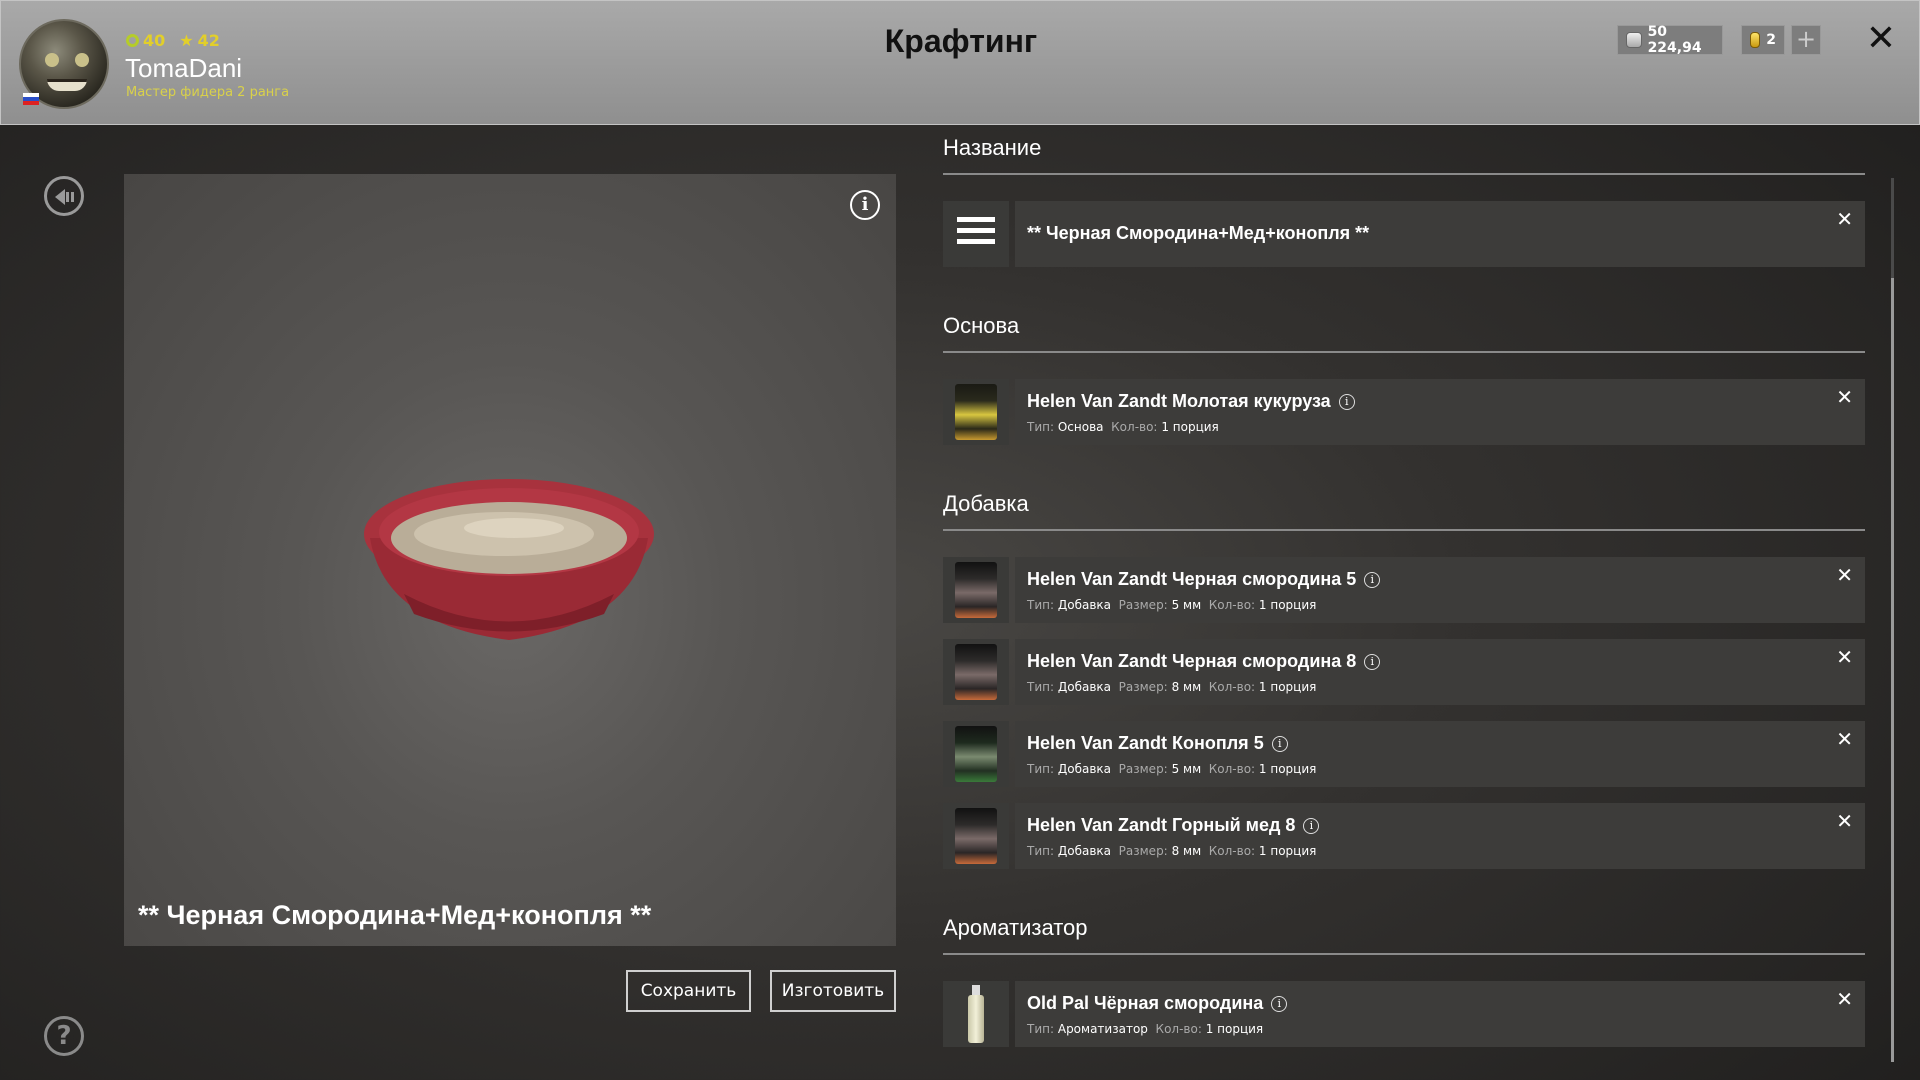 The image size is (1920, 1080). I want to click on player-rank: Мастер фидера 2 ранга, so click(208, 92).